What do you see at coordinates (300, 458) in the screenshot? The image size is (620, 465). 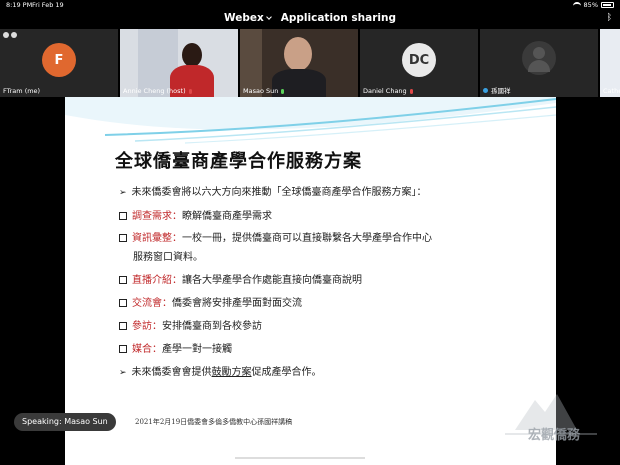 I see `slide-divider` at bounding box center [300, 458].